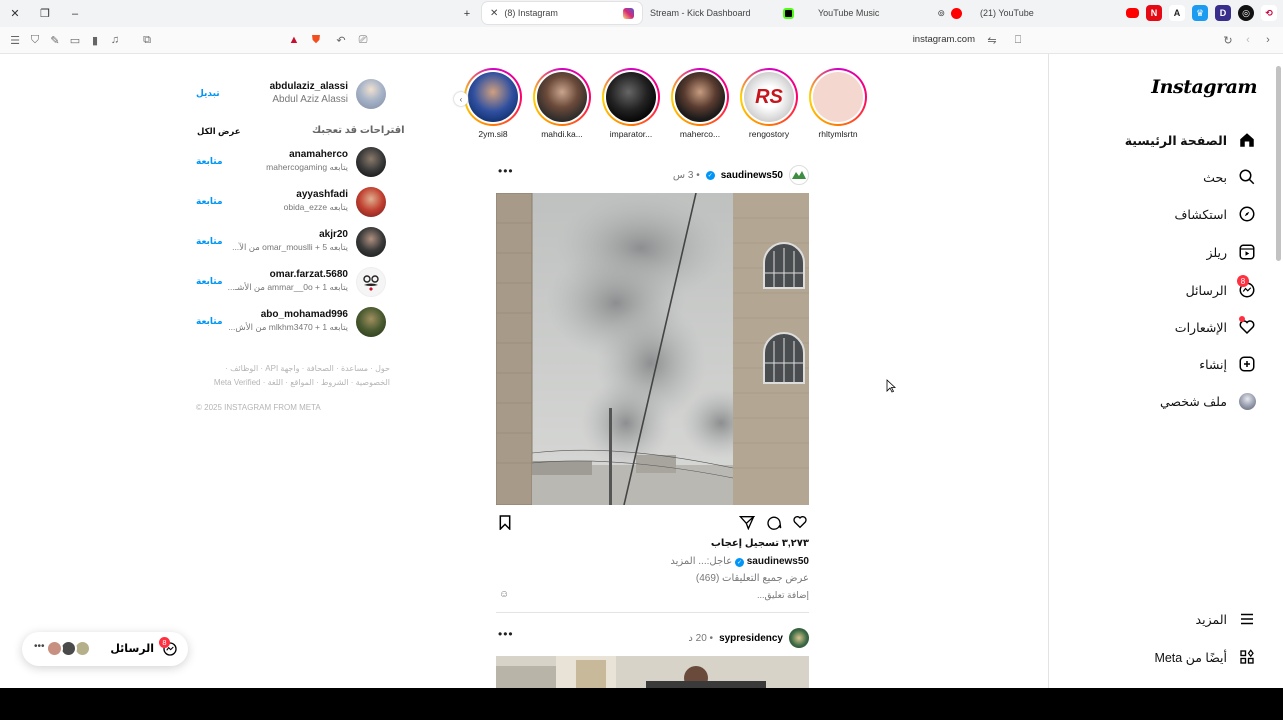  What do you see at coordinates (35, 40) in the screenshot?
I see `shield-icon: ⛉` at bounding box center [35, 40].